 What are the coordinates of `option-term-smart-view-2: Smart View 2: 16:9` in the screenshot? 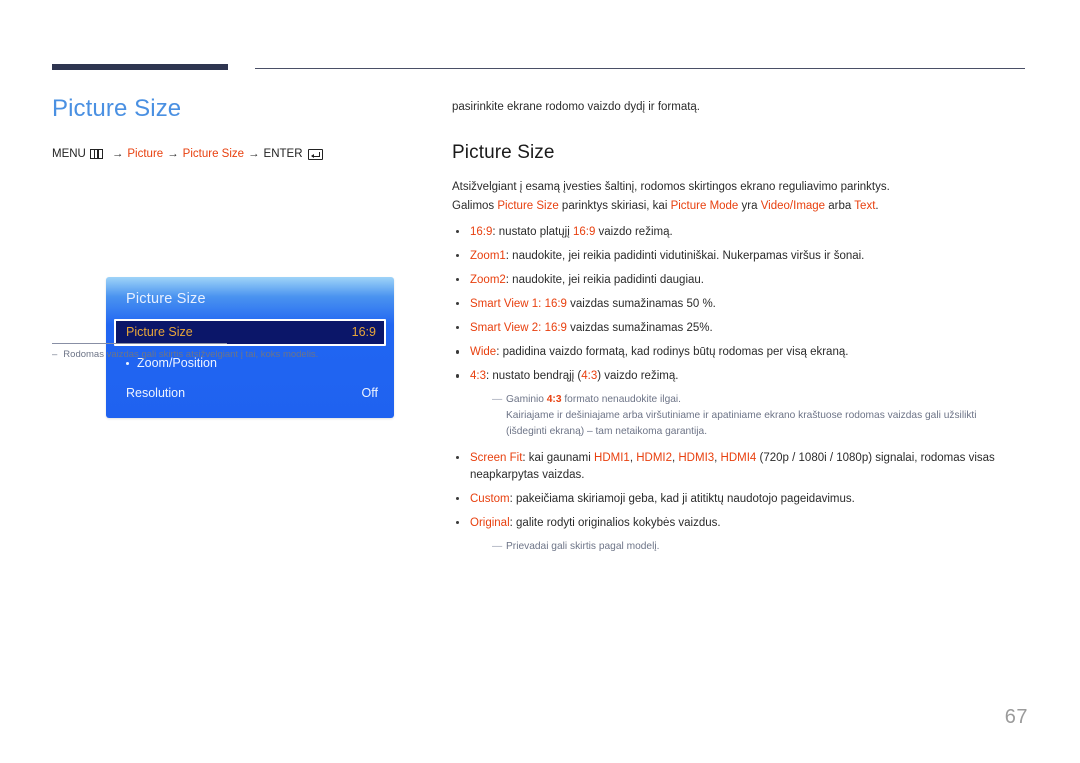 It's located at (518, 328).